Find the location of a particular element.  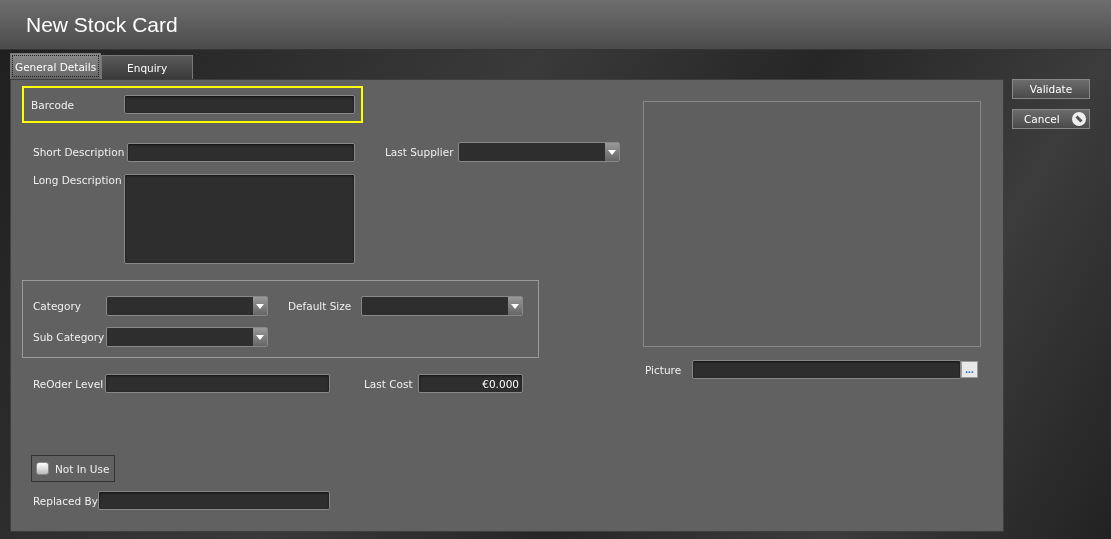

checkbox-group: Not In Use is located at coordinates (73, 468).